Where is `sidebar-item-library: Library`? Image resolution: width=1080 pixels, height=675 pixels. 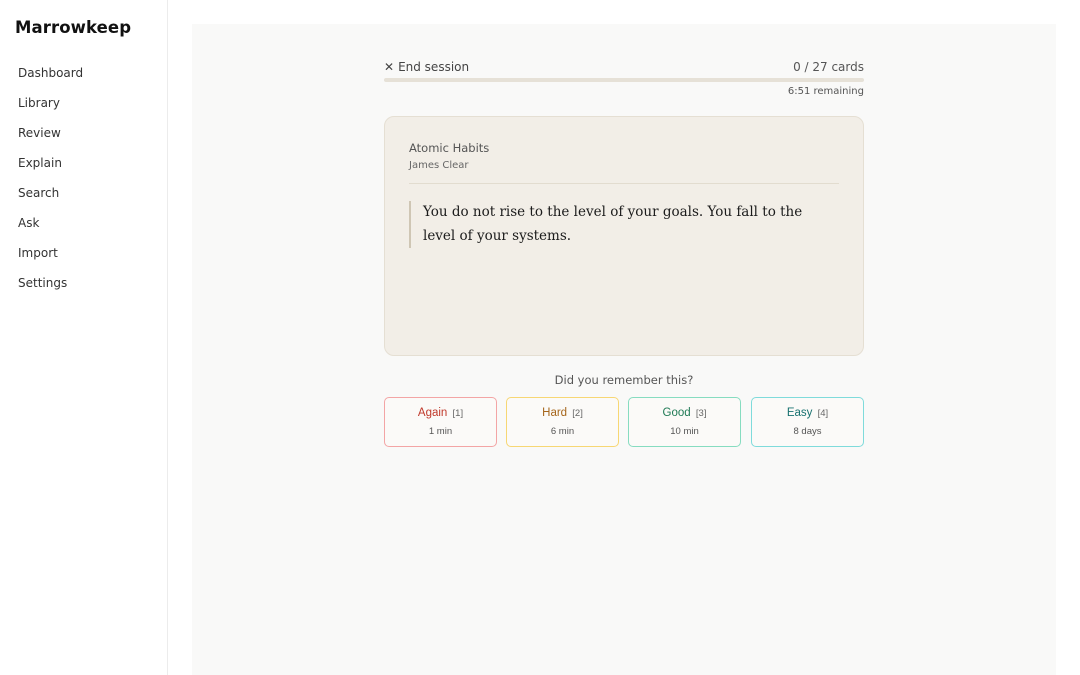 sidebar-item-library: Library is located at coordinates (83, 105).